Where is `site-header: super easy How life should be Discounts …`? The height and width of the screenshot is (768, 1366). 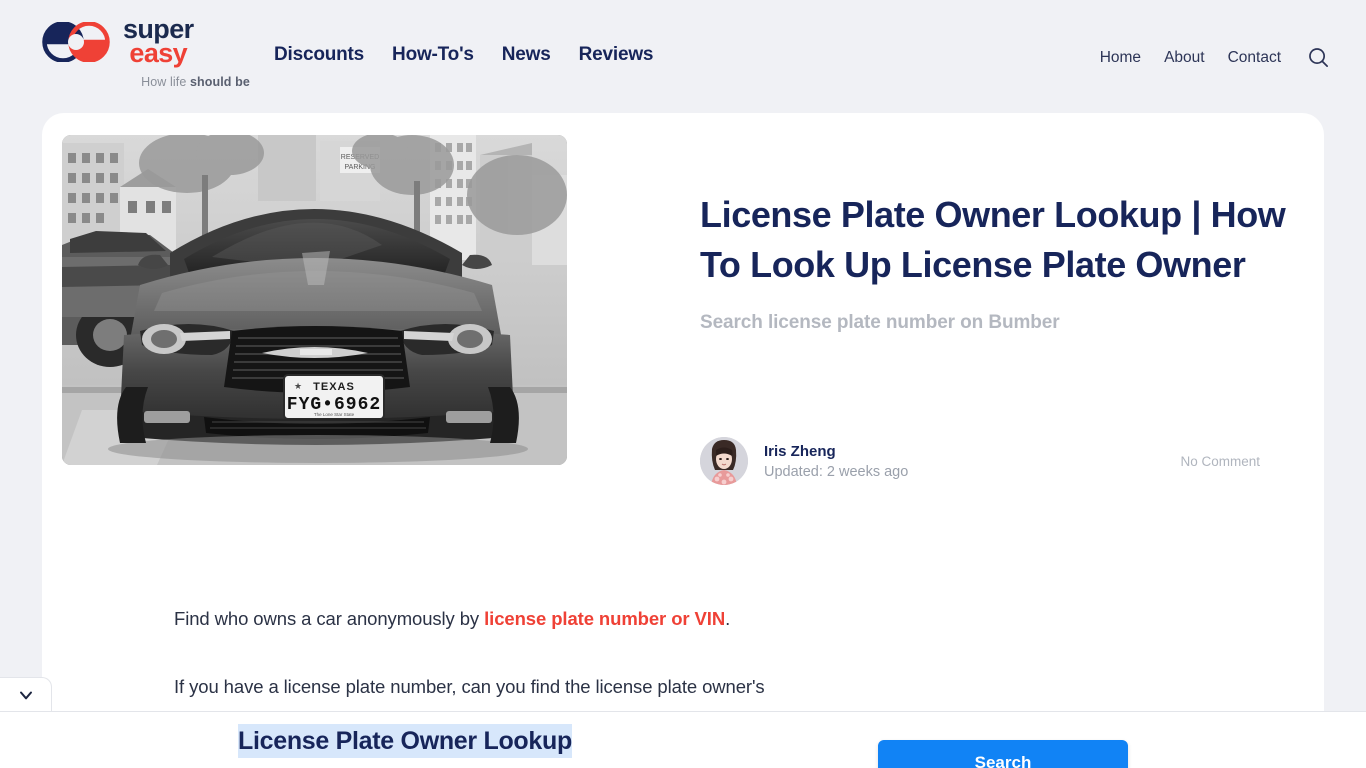 site-header: super easy How life should be Discounts … is located at coordinates (683, 56).